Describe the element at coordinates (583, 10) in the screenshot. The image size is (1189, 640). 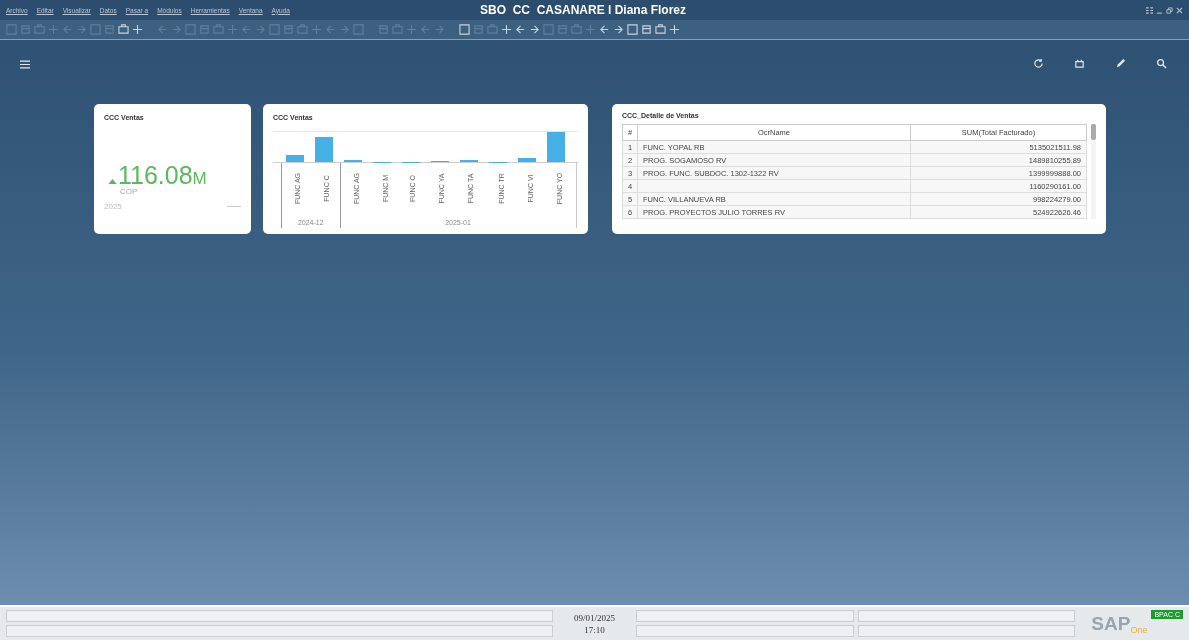
I see `window-title: SBO CC CASANARE l Diana Florez` at that location.